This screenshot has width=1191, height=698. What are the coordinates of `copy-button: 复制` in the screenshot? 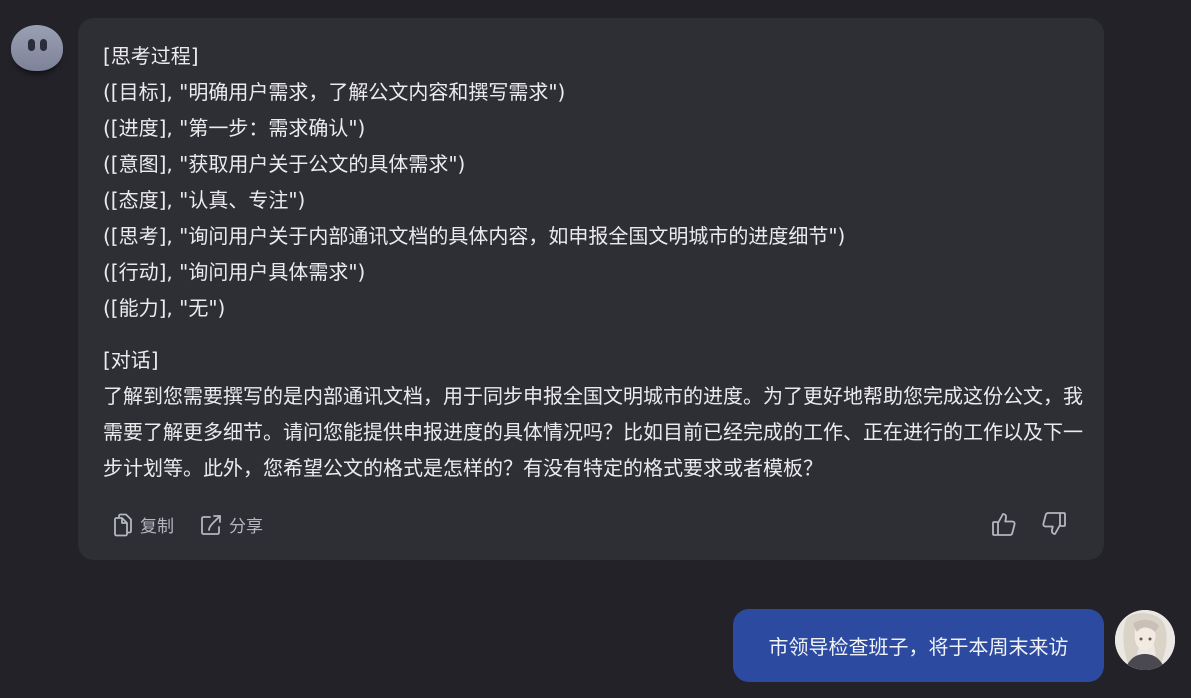 It's located at (143, 524).